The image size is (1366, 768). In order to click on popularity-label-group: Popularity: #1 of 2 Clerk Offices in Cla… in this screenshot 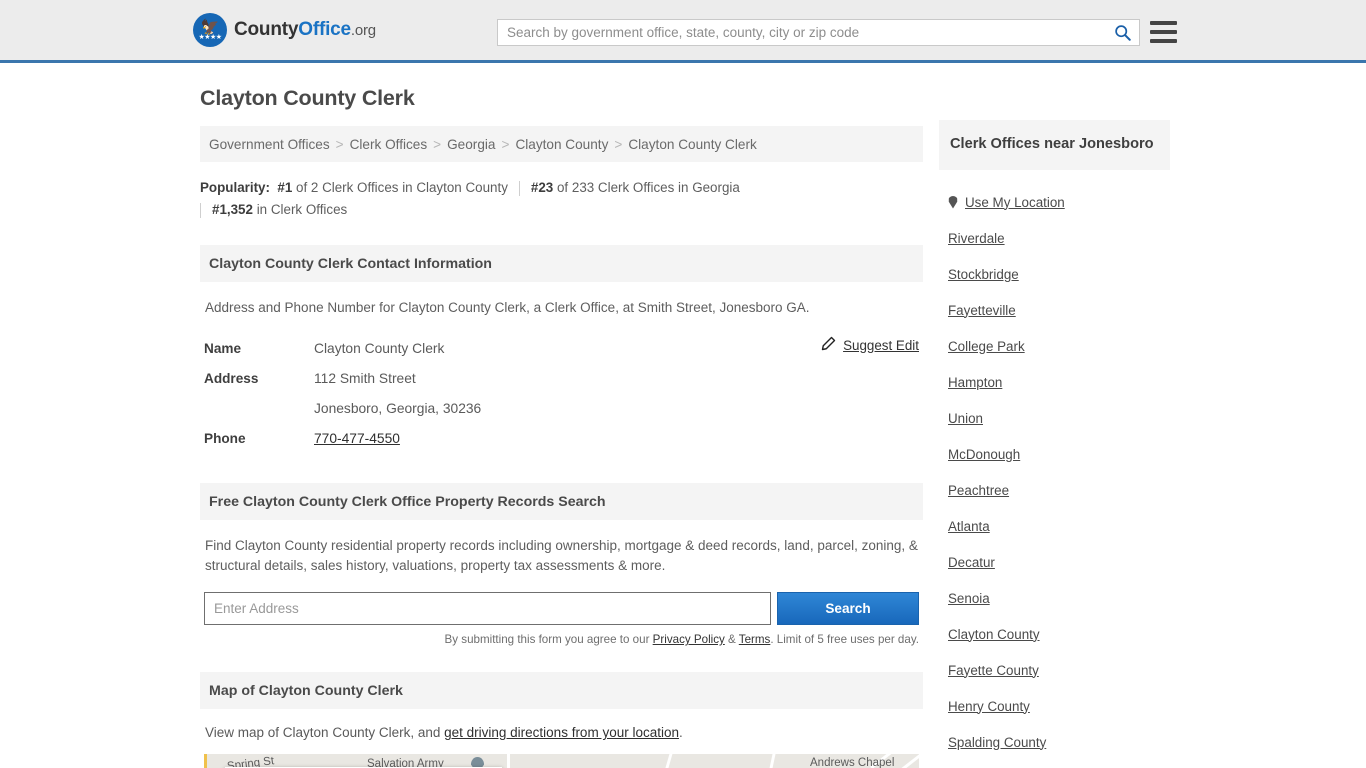, I will do `click(359, 188)`.